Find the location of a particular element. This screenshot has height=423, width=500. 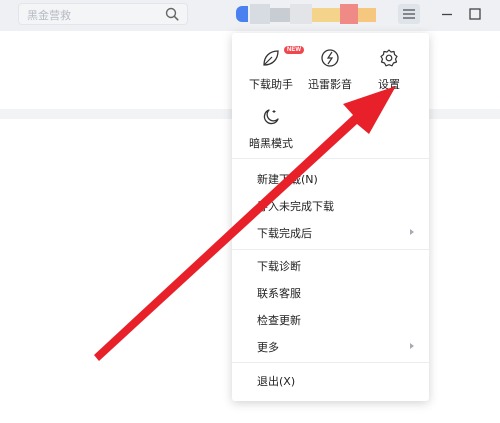

user-avatar-area is located at coordinates (316, 14).